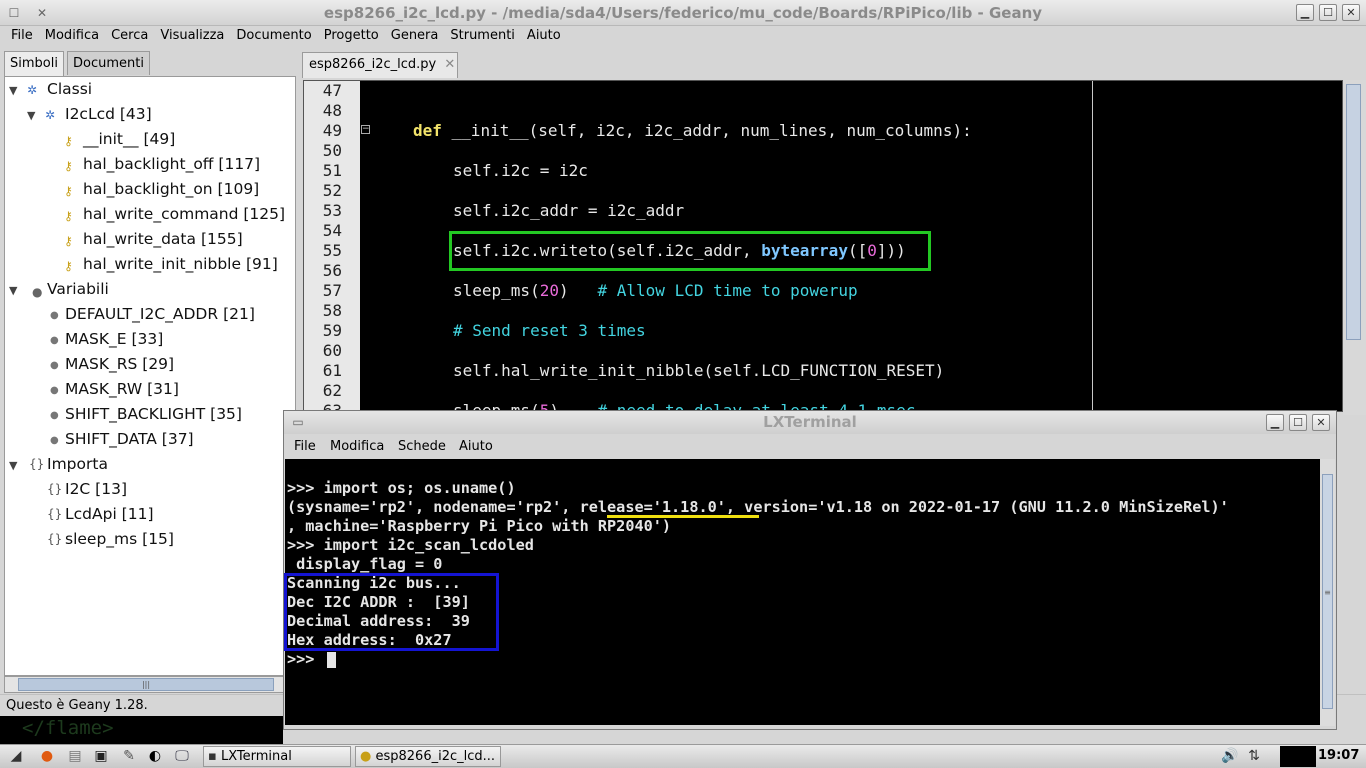 This screenshot has width=1366, height=768. What do you see at coordinates (482, 34) in the screenshot?
I see `menu-strumenti: Strumenti` at bounding box center [482, 34].